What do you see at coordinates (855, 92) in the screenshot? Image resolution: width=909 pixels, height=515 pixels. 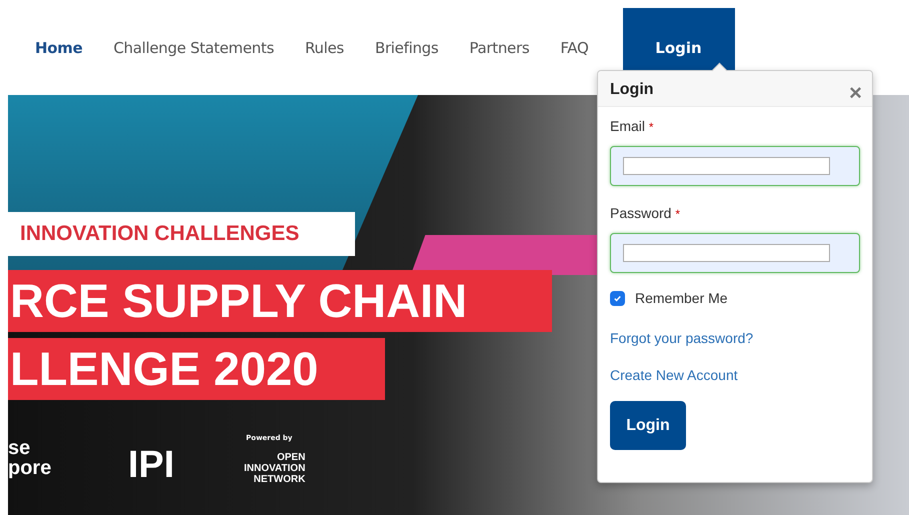 I see `close-button: ×` at bounding box center [855, 92].